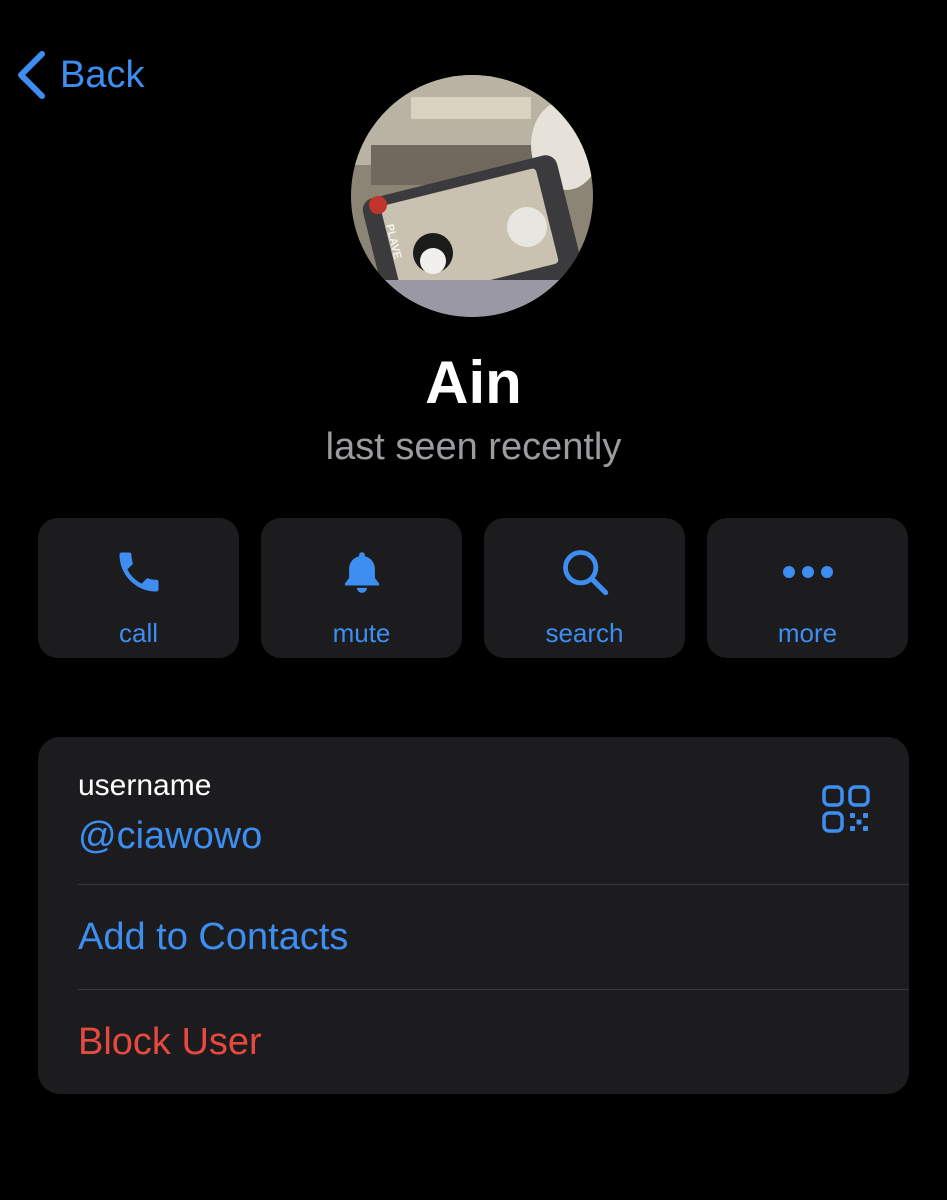 The height and width of the screenshot is (1200, 947). I want to click on back-button: Back, so click(79, 75).